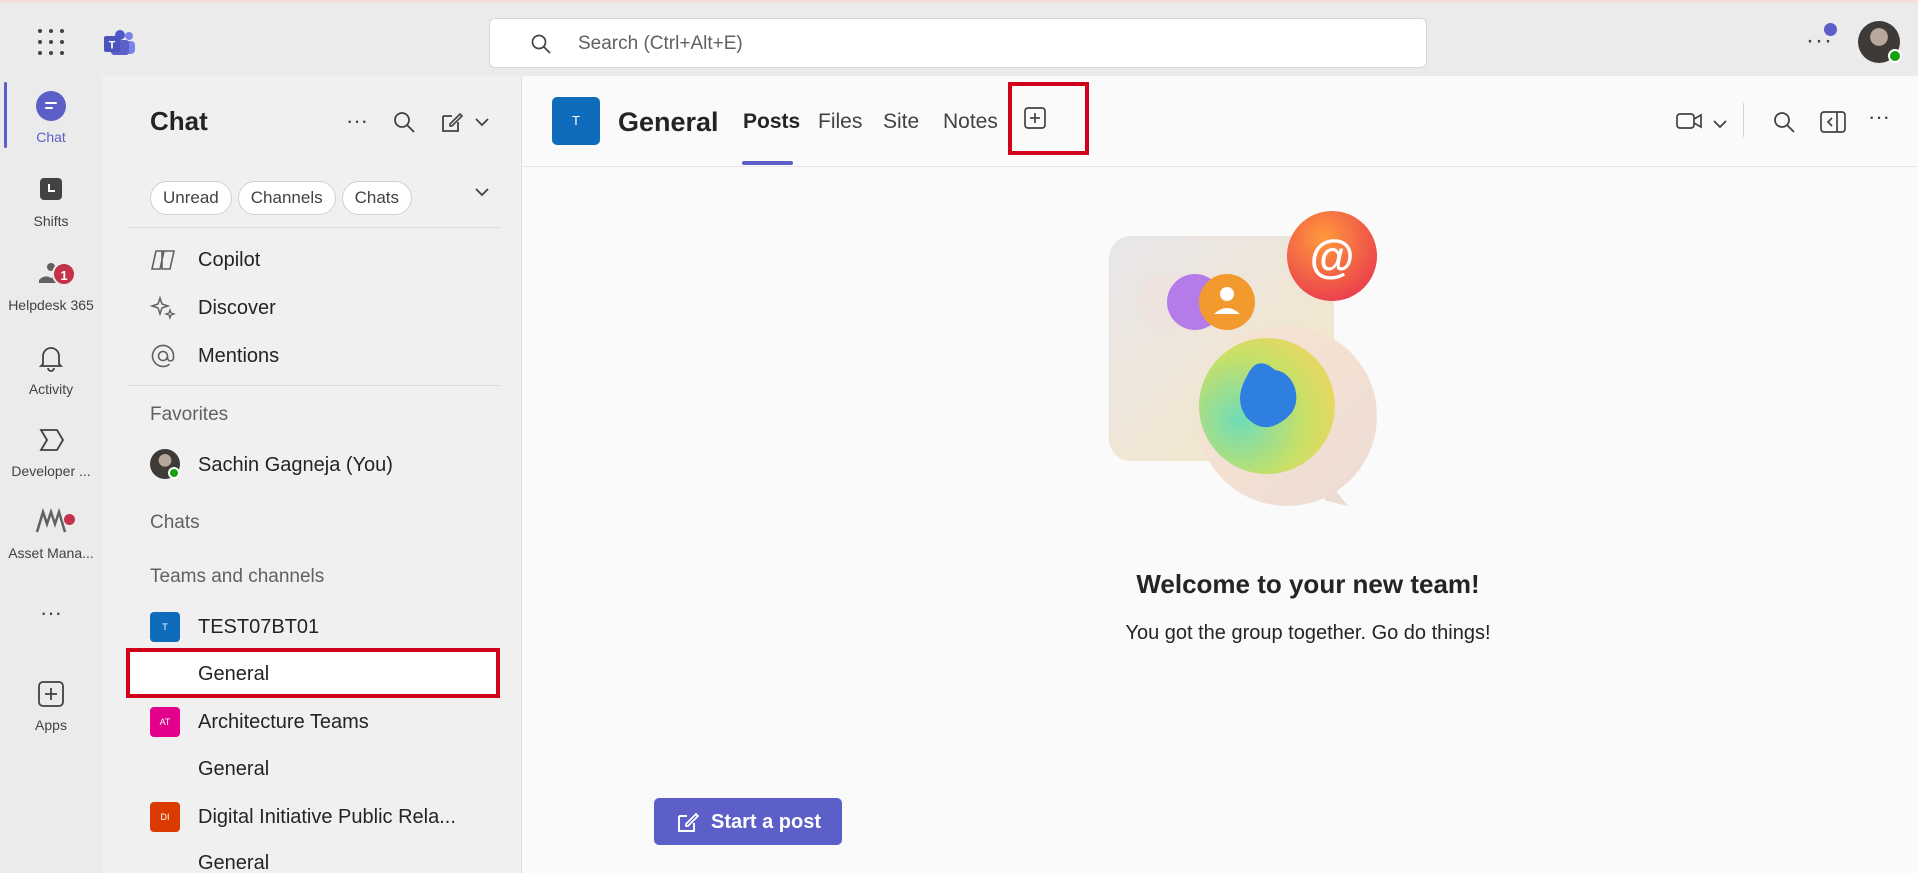  Describe the element at coordinates (237, 307) in the screenshot. I see `nav-label: Discover` at that location.